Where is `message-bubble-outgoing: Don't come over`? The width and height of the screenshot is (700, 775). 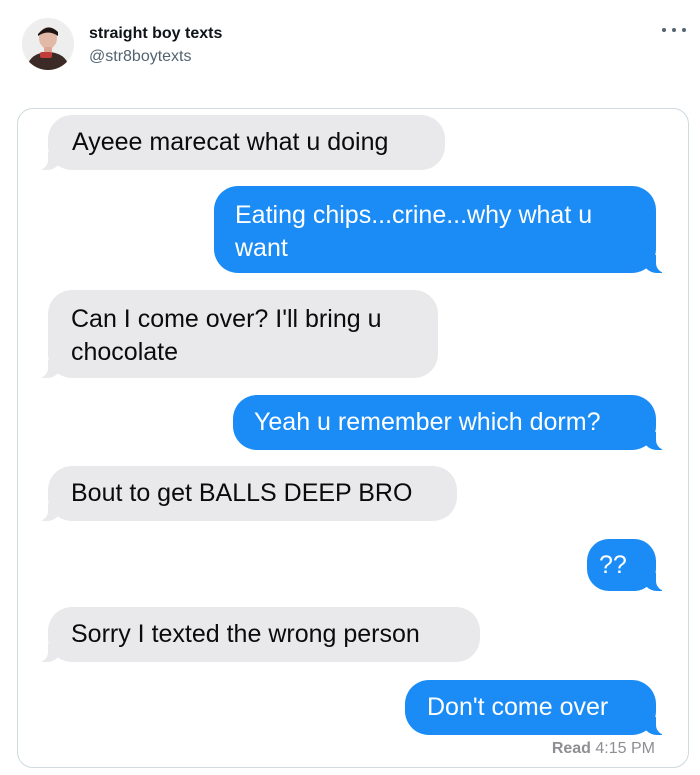
message-bubble-outgoing: Don't come over is located at coordinates (535, 707).